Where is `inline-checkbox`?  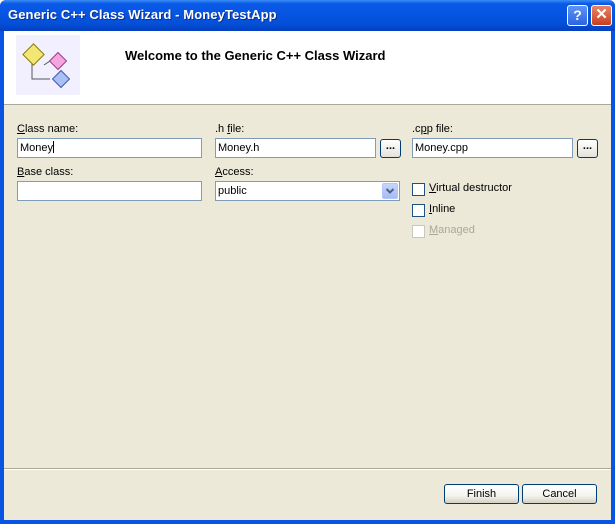
inline-checkbox is located at coordinates (418, 210).